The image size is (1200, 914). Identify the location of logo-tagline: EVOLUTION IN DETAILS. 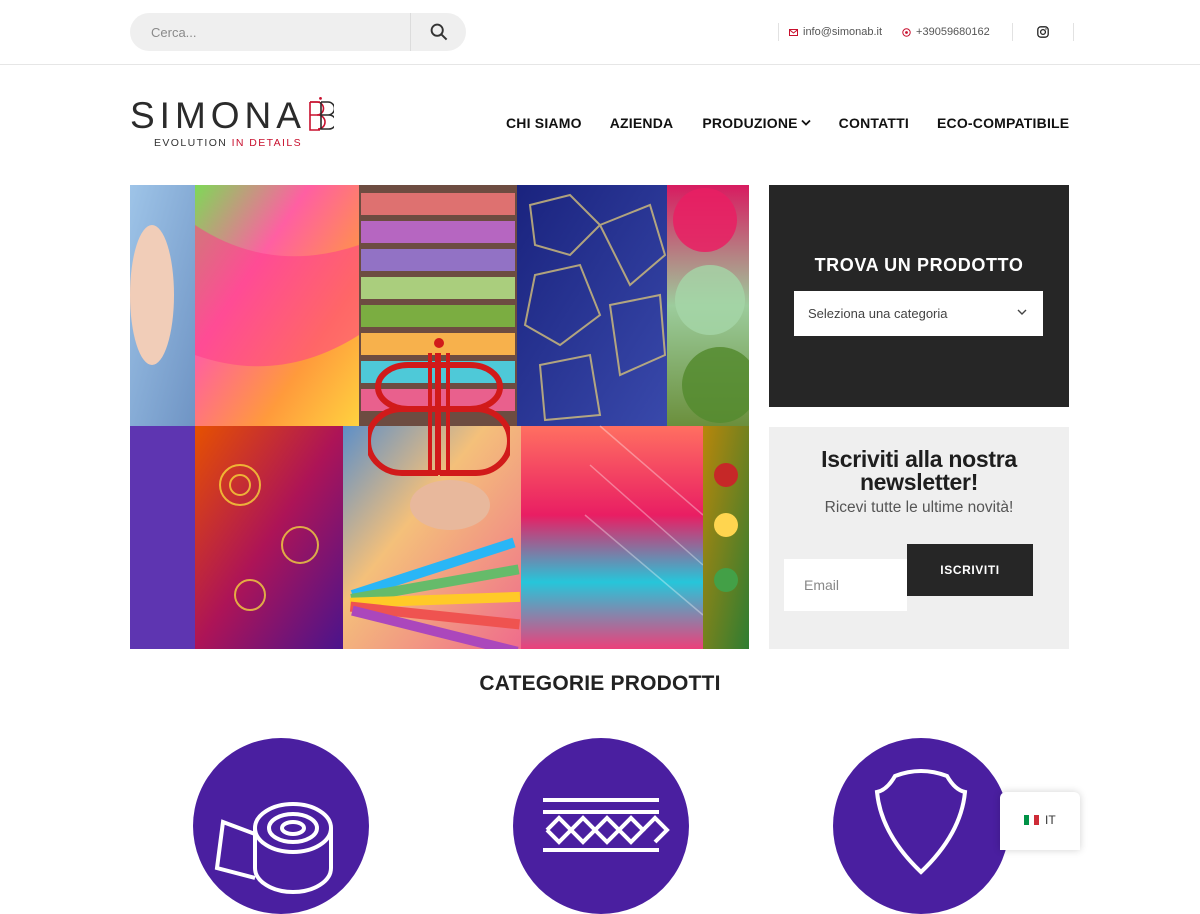
(244, 143).